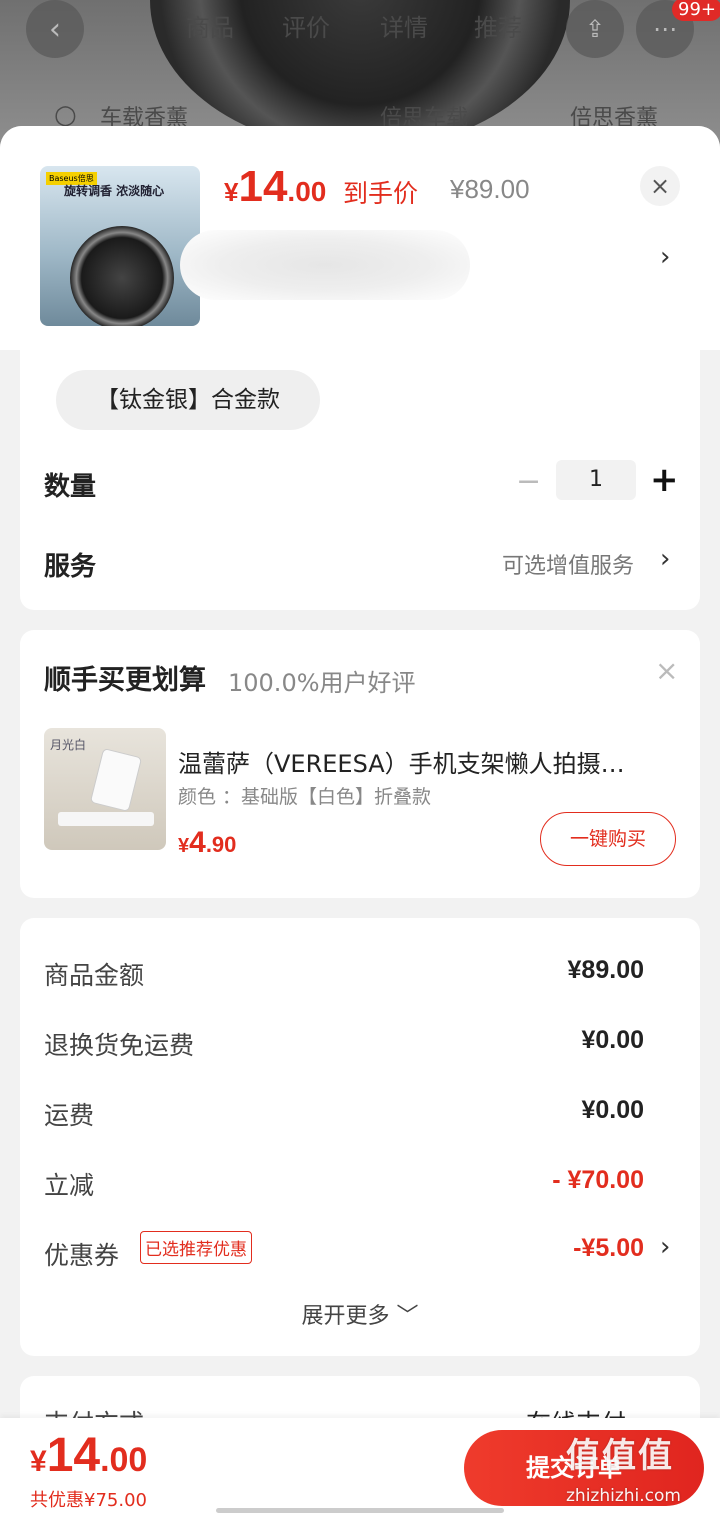 This screenshot has width=720, height=1516. Describe the element at coordinates (125, 680) in the screenshot. I see `bundle-title: 顺手买更划算` at that location.